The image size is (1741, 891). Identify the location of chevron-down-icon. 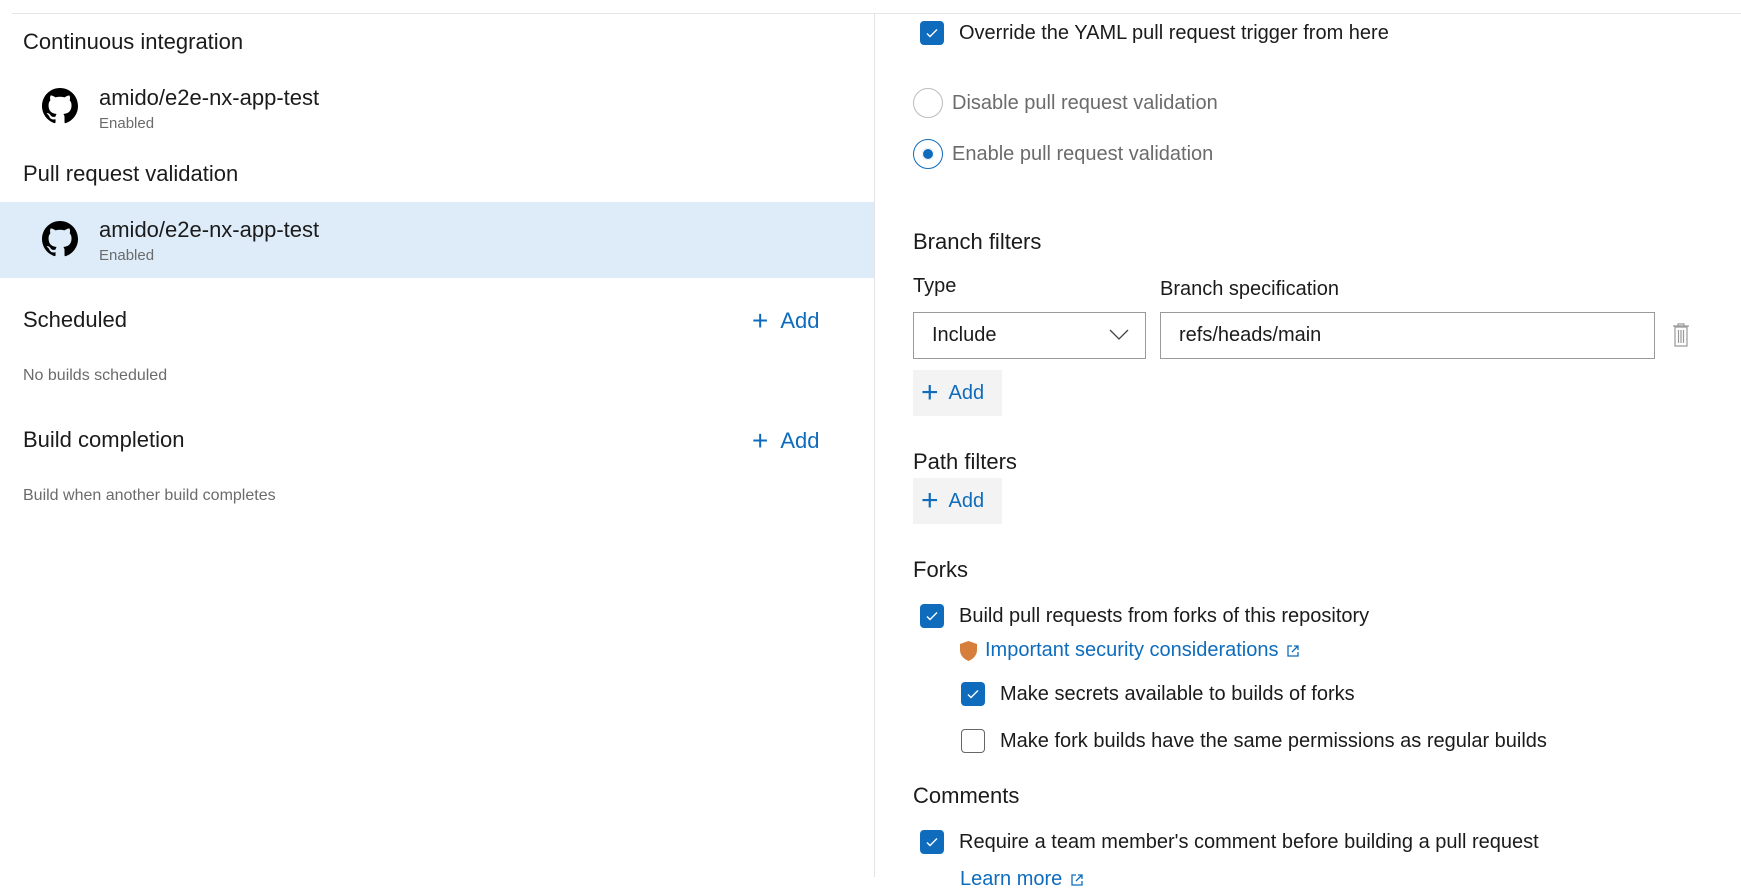
(1119, 334).